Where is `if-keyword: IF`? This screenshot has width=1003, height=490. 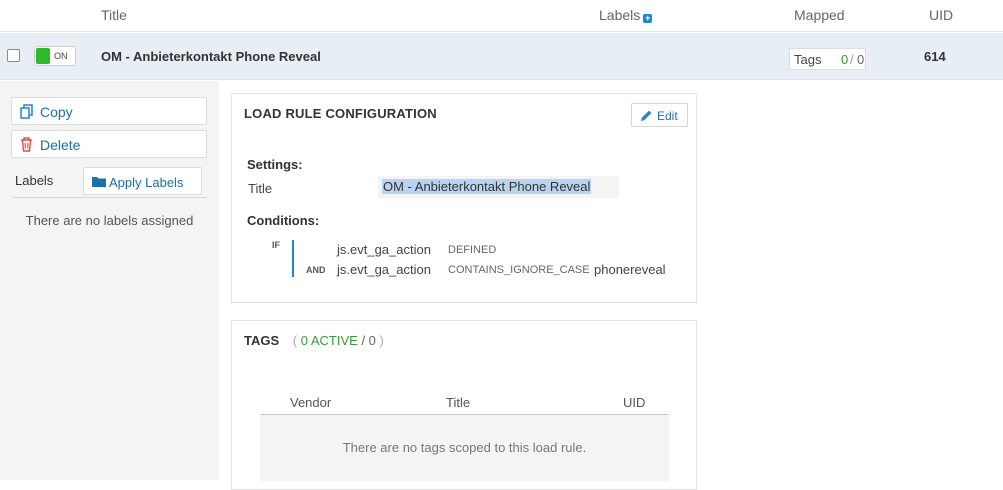
if-keyword: IF is located at coordinates (276, 245).